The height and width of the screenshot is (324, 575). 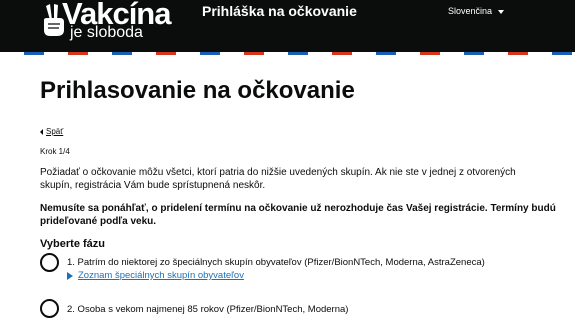 I want to click on phase-option-2-radio, so click(x=49, y=308).